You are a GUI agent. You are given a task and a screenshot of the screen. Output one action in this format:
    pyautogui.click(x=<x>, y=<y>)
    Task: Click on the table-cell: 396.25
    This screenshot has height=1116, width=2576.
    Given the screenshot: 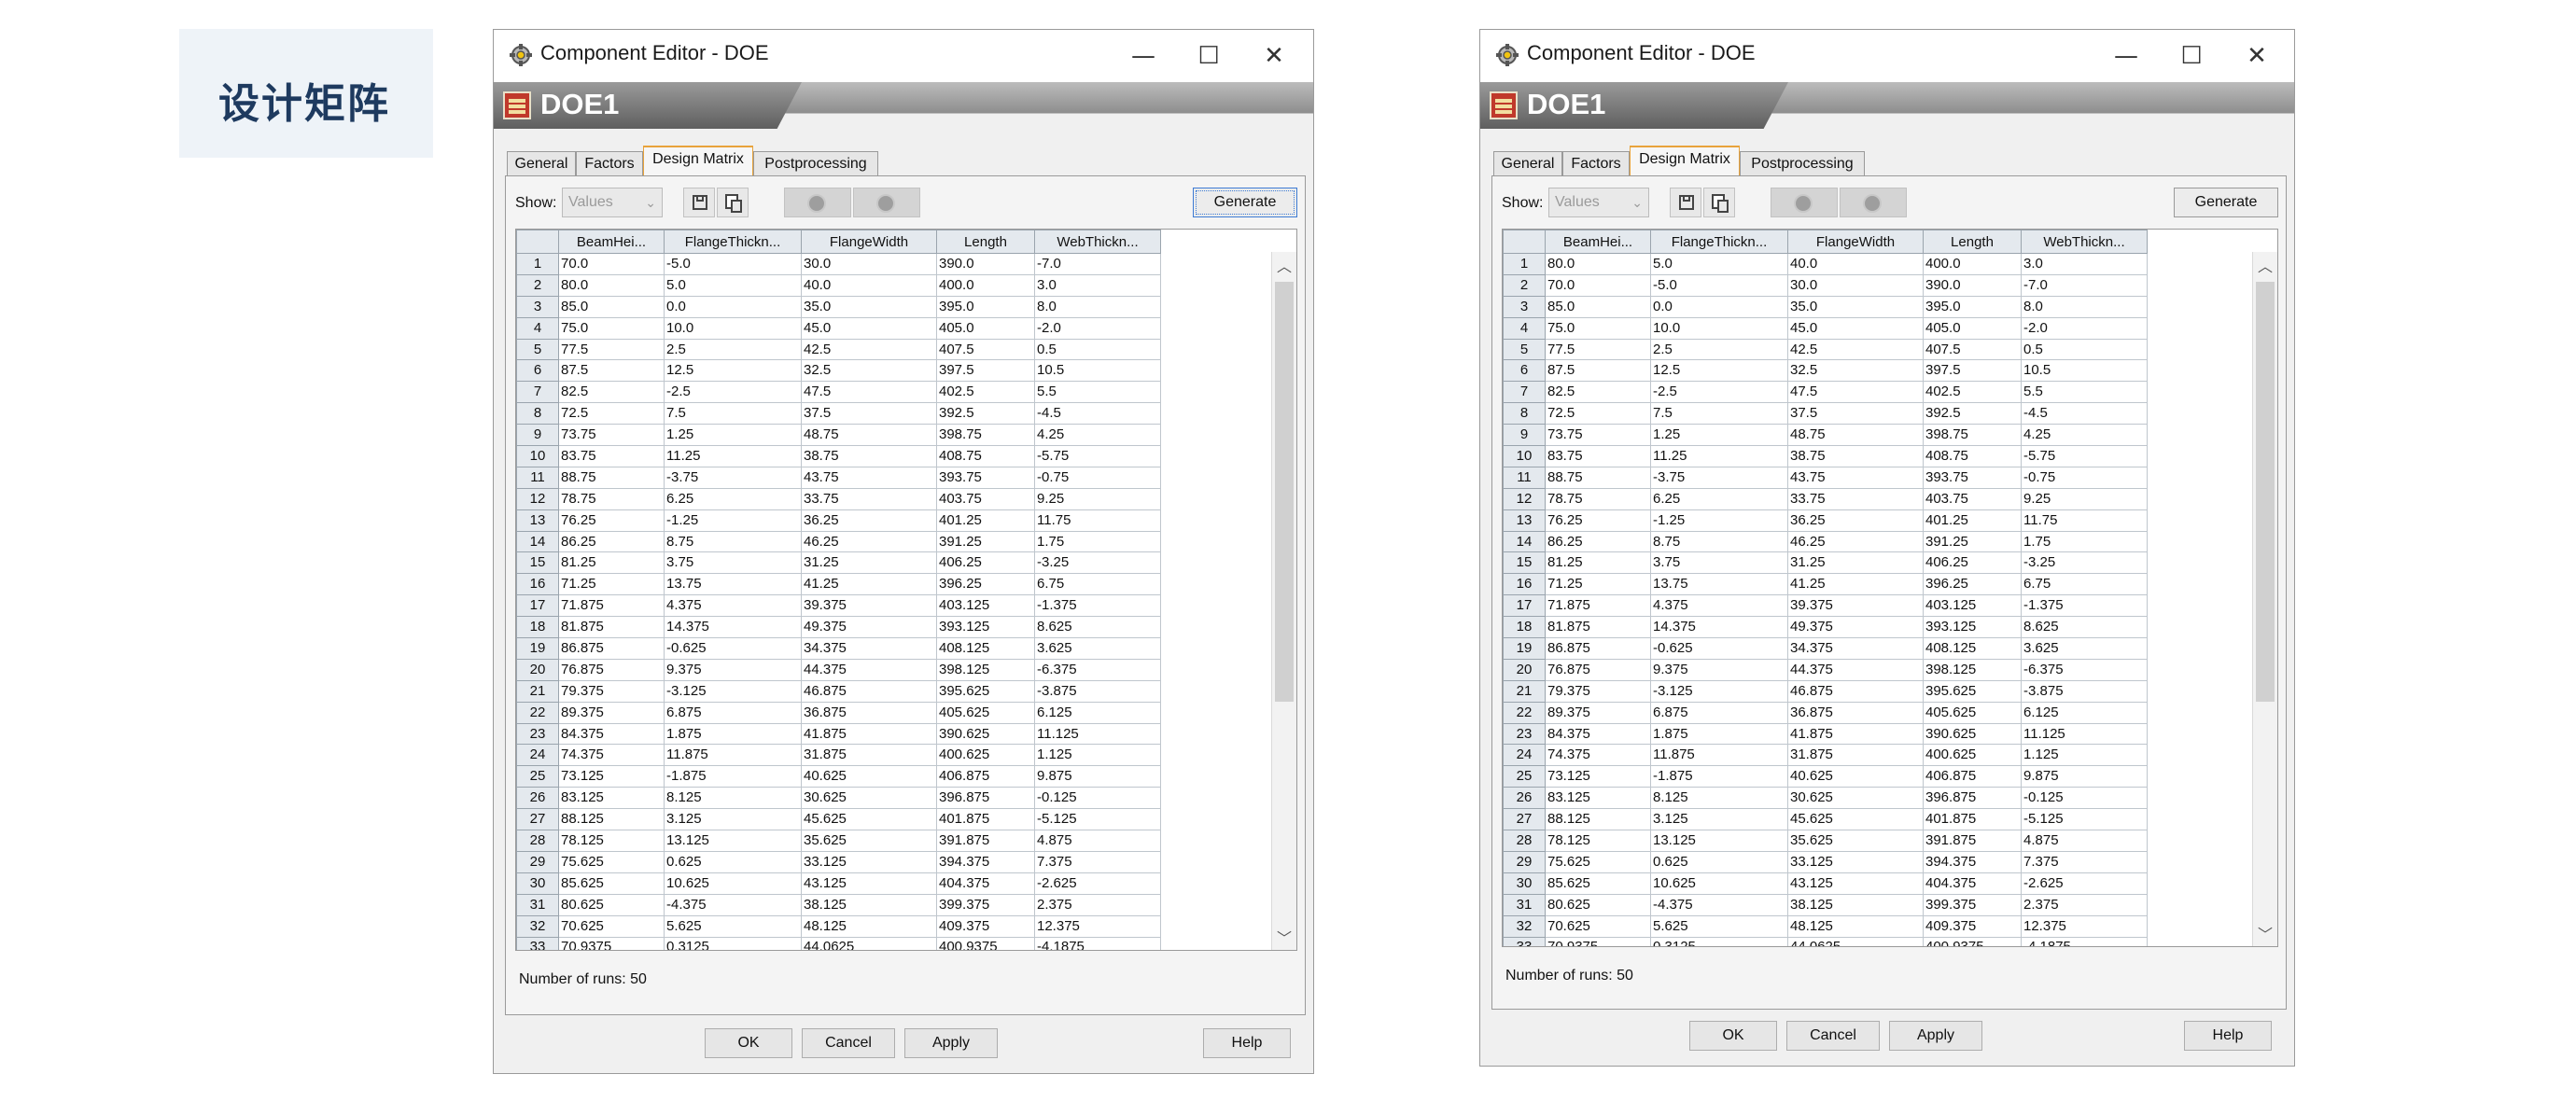 What is the action you would take?
    pyautogui.click(x=985, y=584)
    